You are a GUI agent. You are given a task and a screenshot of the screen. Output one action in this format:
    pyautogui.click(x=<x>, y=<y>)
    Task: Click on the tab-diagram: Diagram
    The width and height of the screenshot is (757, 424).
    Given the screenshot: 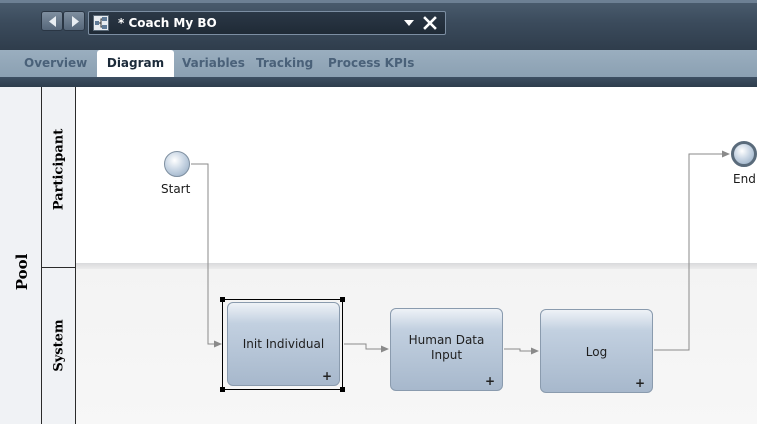 What is the action you would take?
    pyautogui.click(x=135, y=63)
    